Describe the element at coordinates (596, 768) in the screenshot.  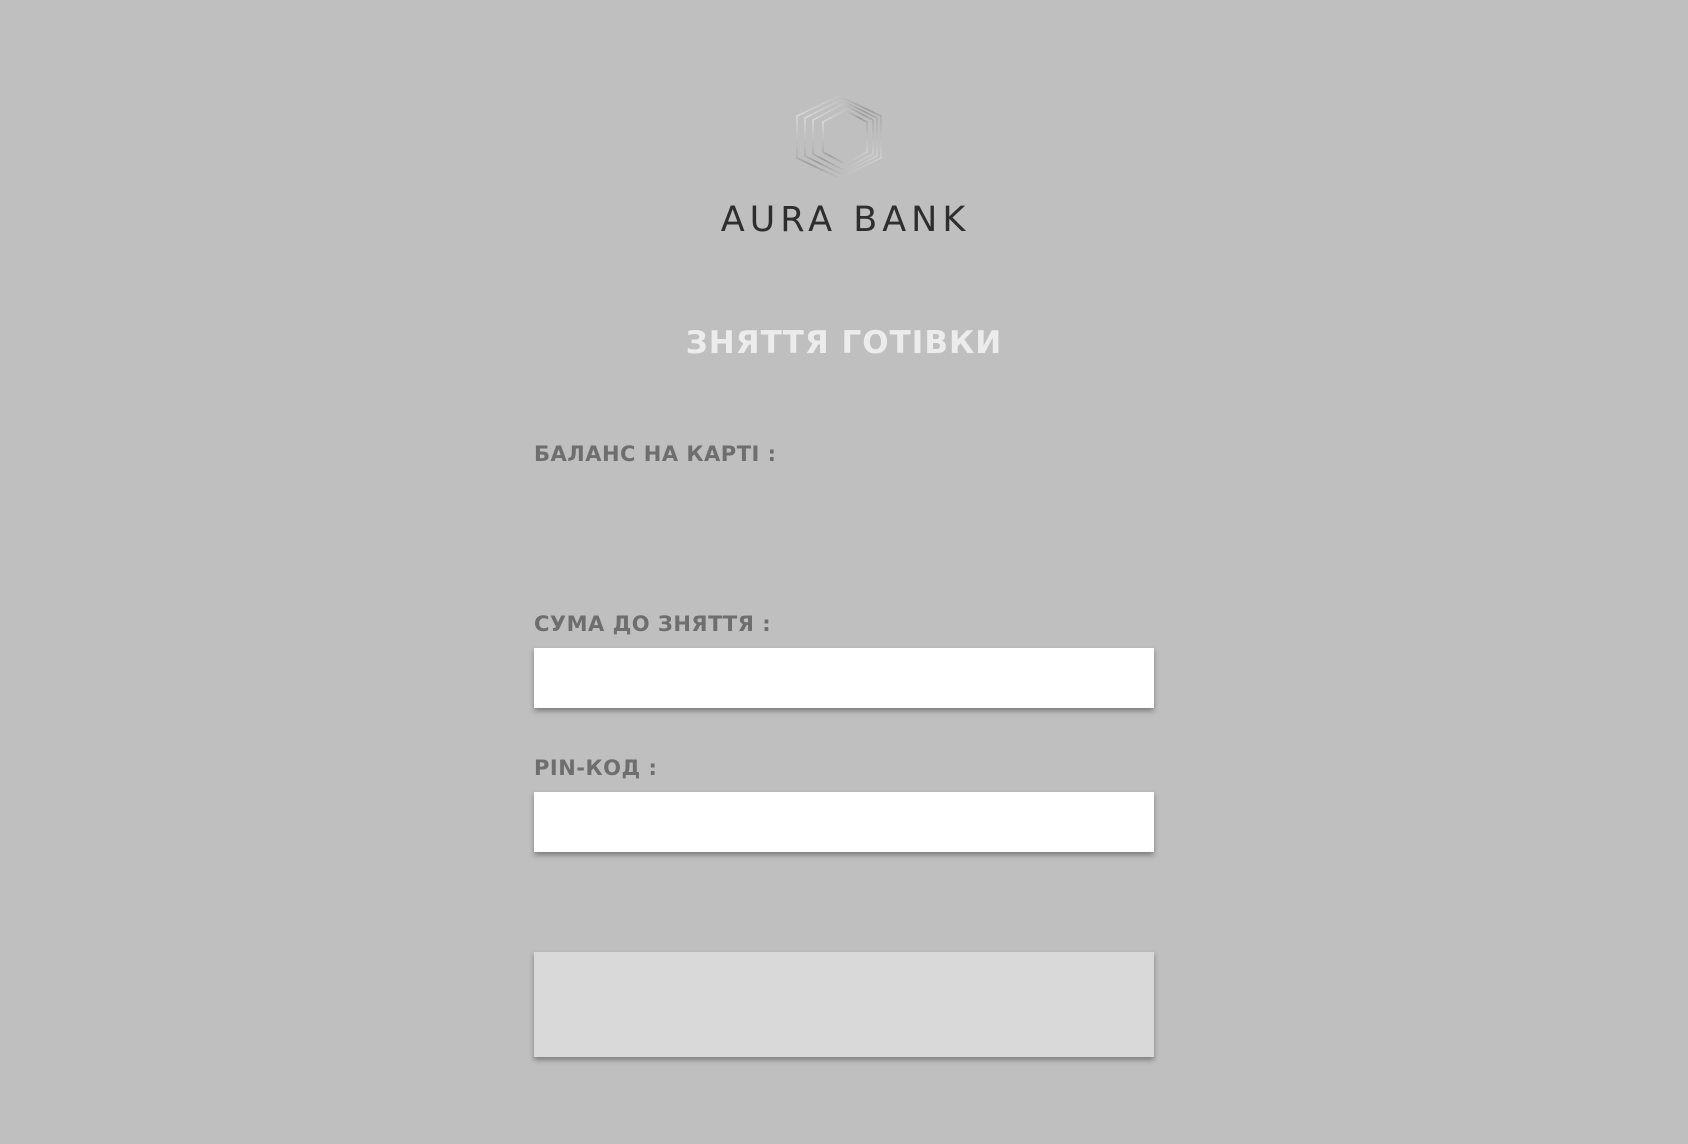
I see `pin-label: PIN-КОД :` at that location.